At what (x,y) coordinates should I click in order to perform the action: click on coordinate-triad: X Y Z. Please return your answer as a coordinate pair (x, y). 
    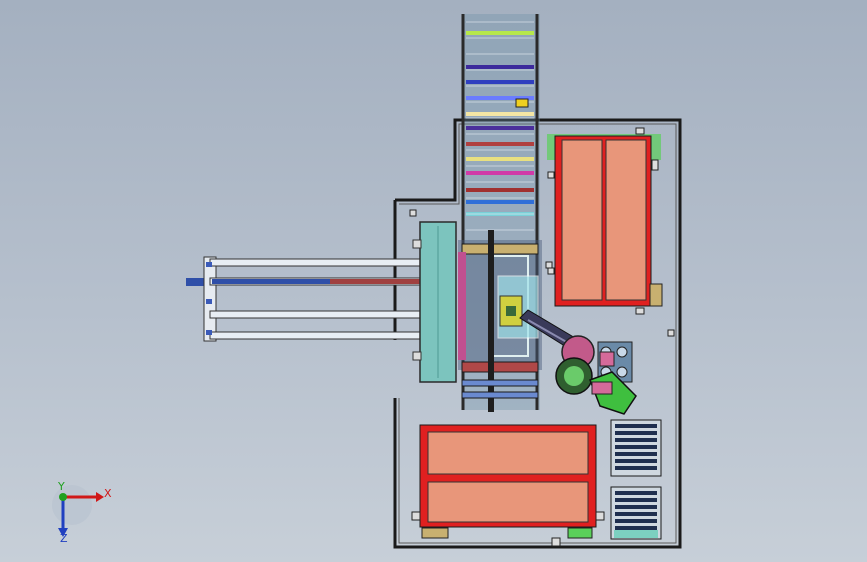
    Looking at the image, I should click on (82, 512).